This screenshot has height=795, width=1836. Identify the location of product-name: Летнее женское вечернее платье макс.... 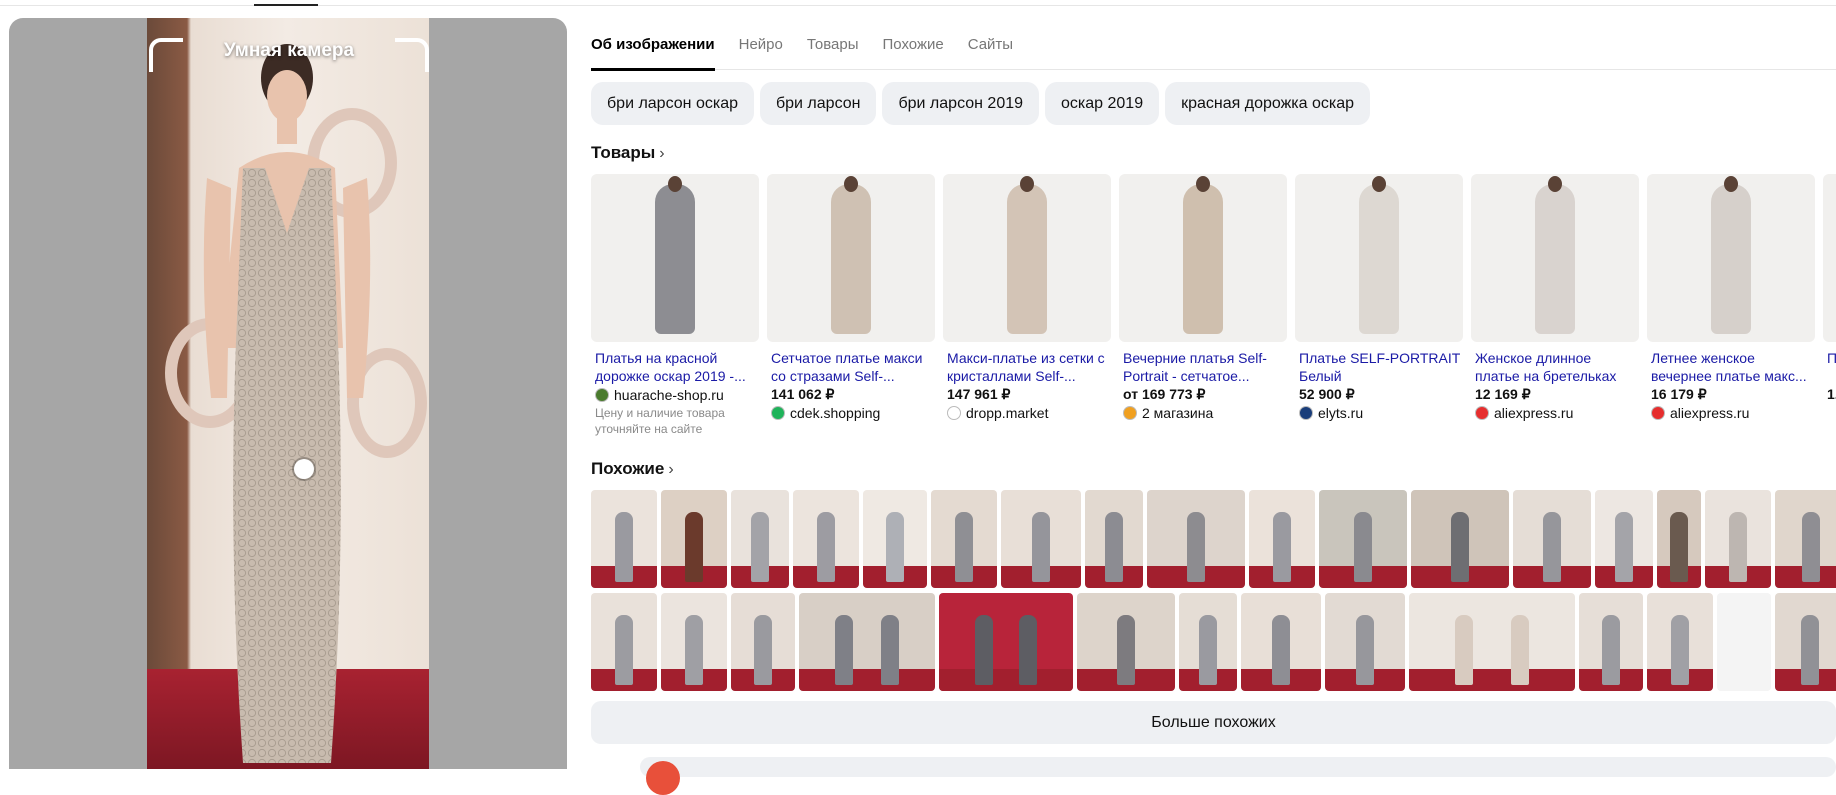
(1731, 367).